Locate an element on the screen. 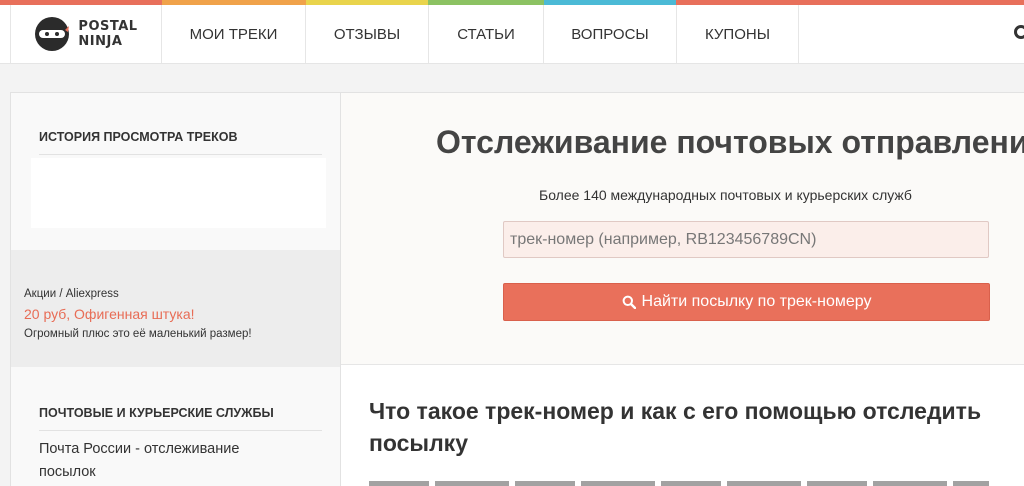  header-search-icon is located at coordinates (1019, 32).